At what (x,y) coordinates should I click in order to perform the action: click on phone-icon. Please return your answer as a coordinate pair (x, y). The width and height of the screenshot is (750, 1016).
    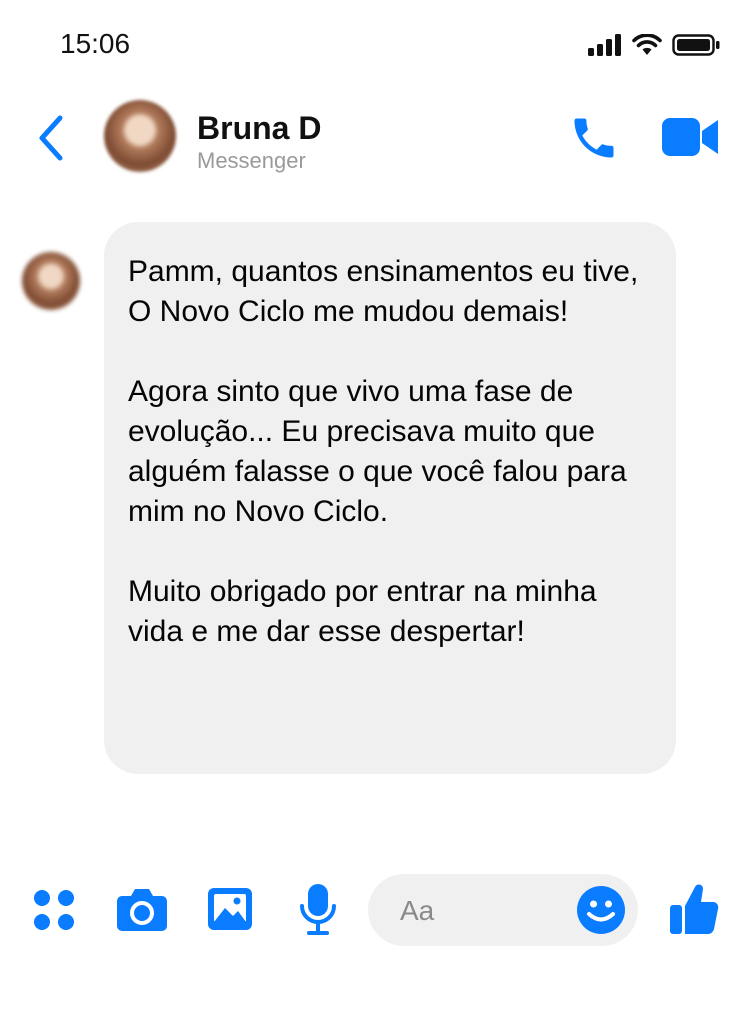
    Looking at the image, I should click on (594, 138).